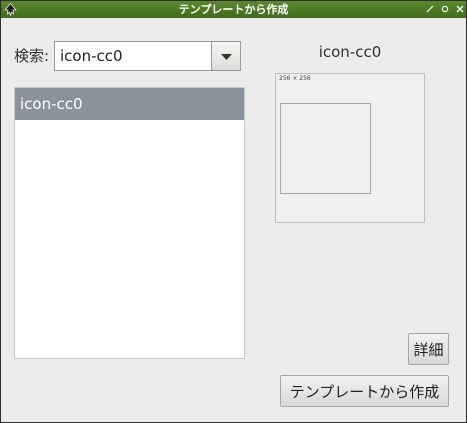 This screenshot has height=423, width=467. I want to click on window-title: テンプレートから作成, so click(233, 9).